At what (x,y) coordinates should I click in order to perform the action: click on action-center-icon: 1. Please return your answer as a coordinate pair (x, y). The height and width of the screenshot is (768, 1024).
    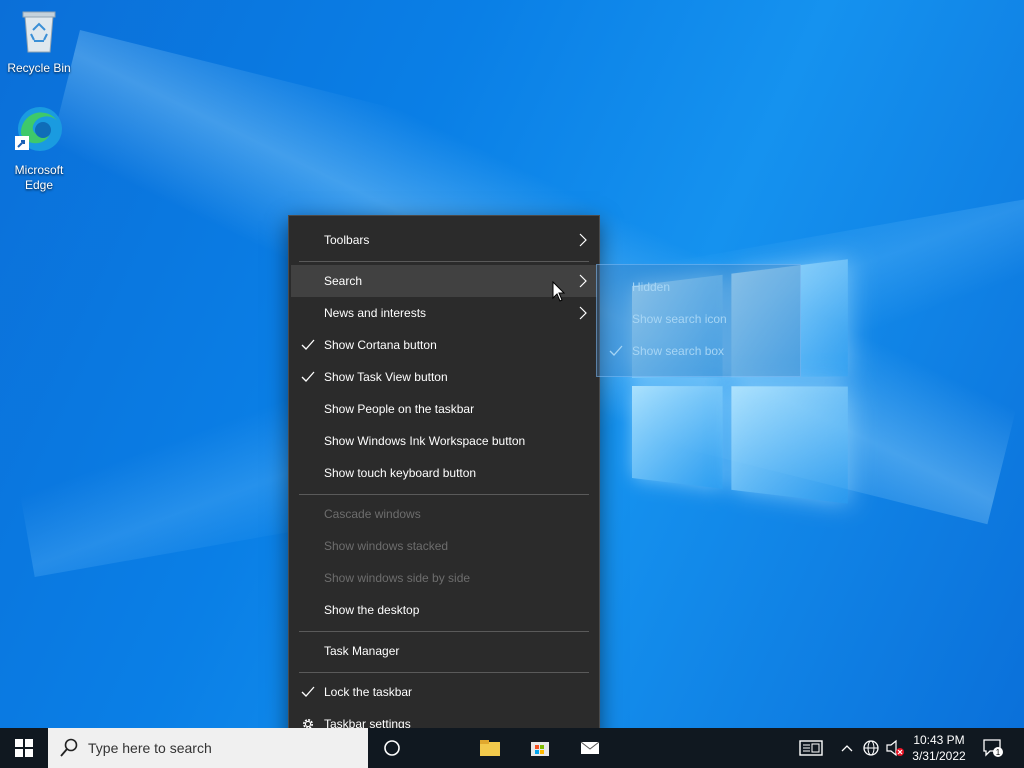
    Looking at the image, I should click on (993, 748).